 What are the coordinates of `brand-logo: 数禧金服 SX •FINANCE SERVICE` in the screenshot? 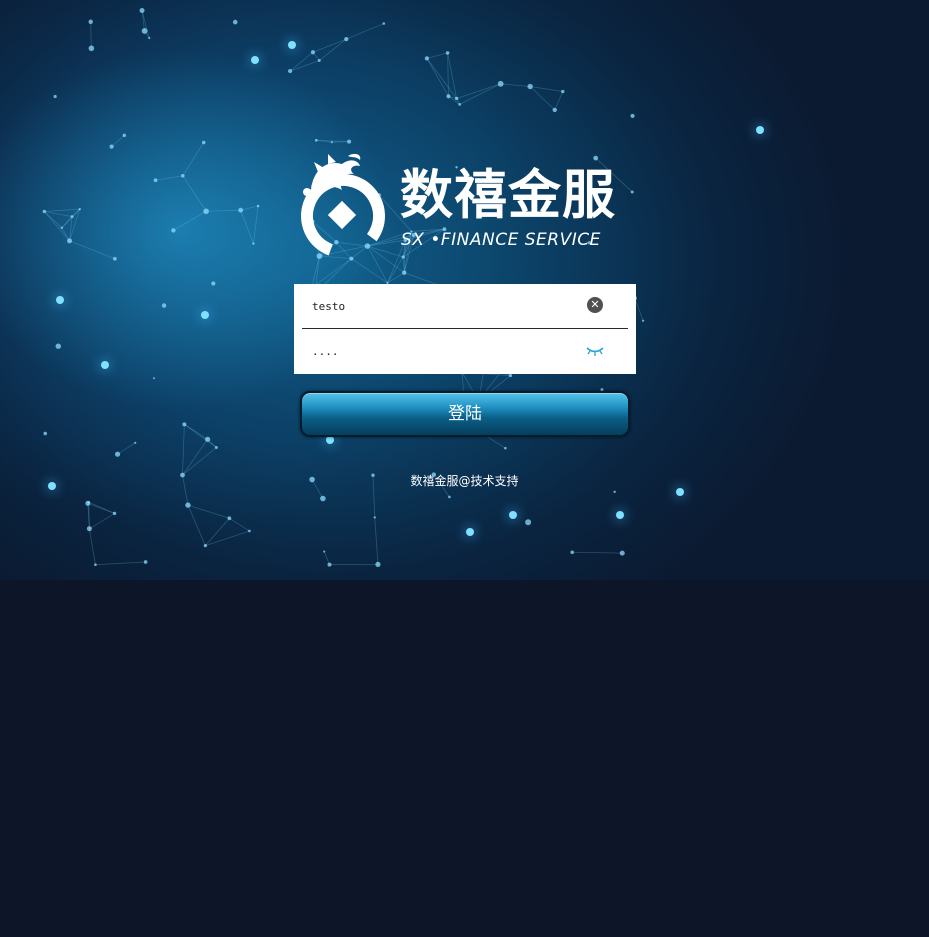 It's located at (465, 207).